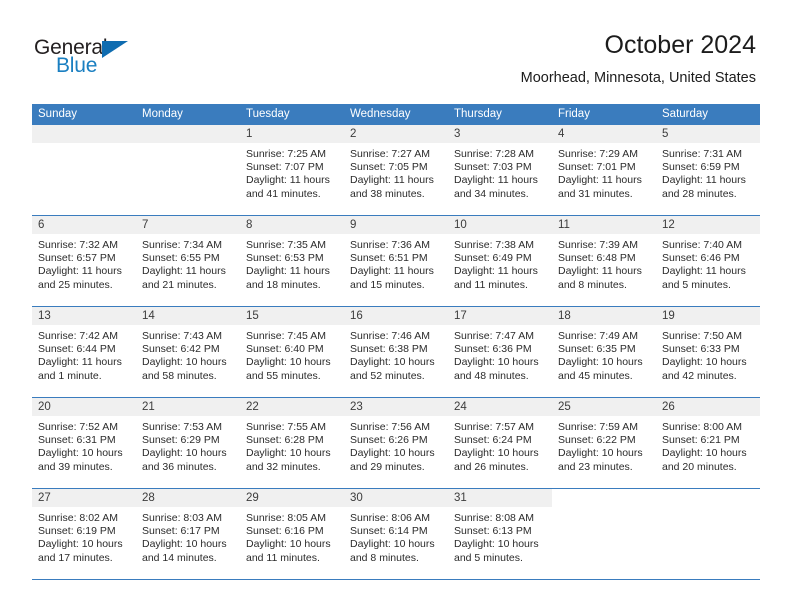 The height and width of the screenshot is (612, 792). What do you see at coordinates (148, 407) in the screenshot?
I see `day-number: 21` at bounding box center [148, 407].